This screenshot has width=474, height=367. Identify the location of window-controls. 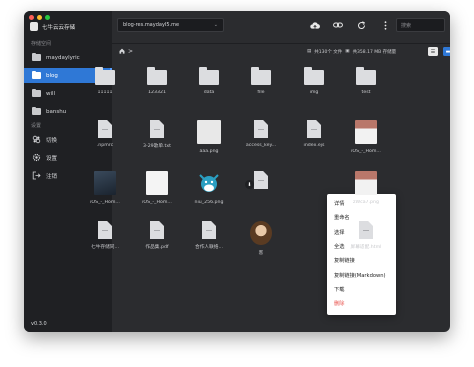
(39, 17).